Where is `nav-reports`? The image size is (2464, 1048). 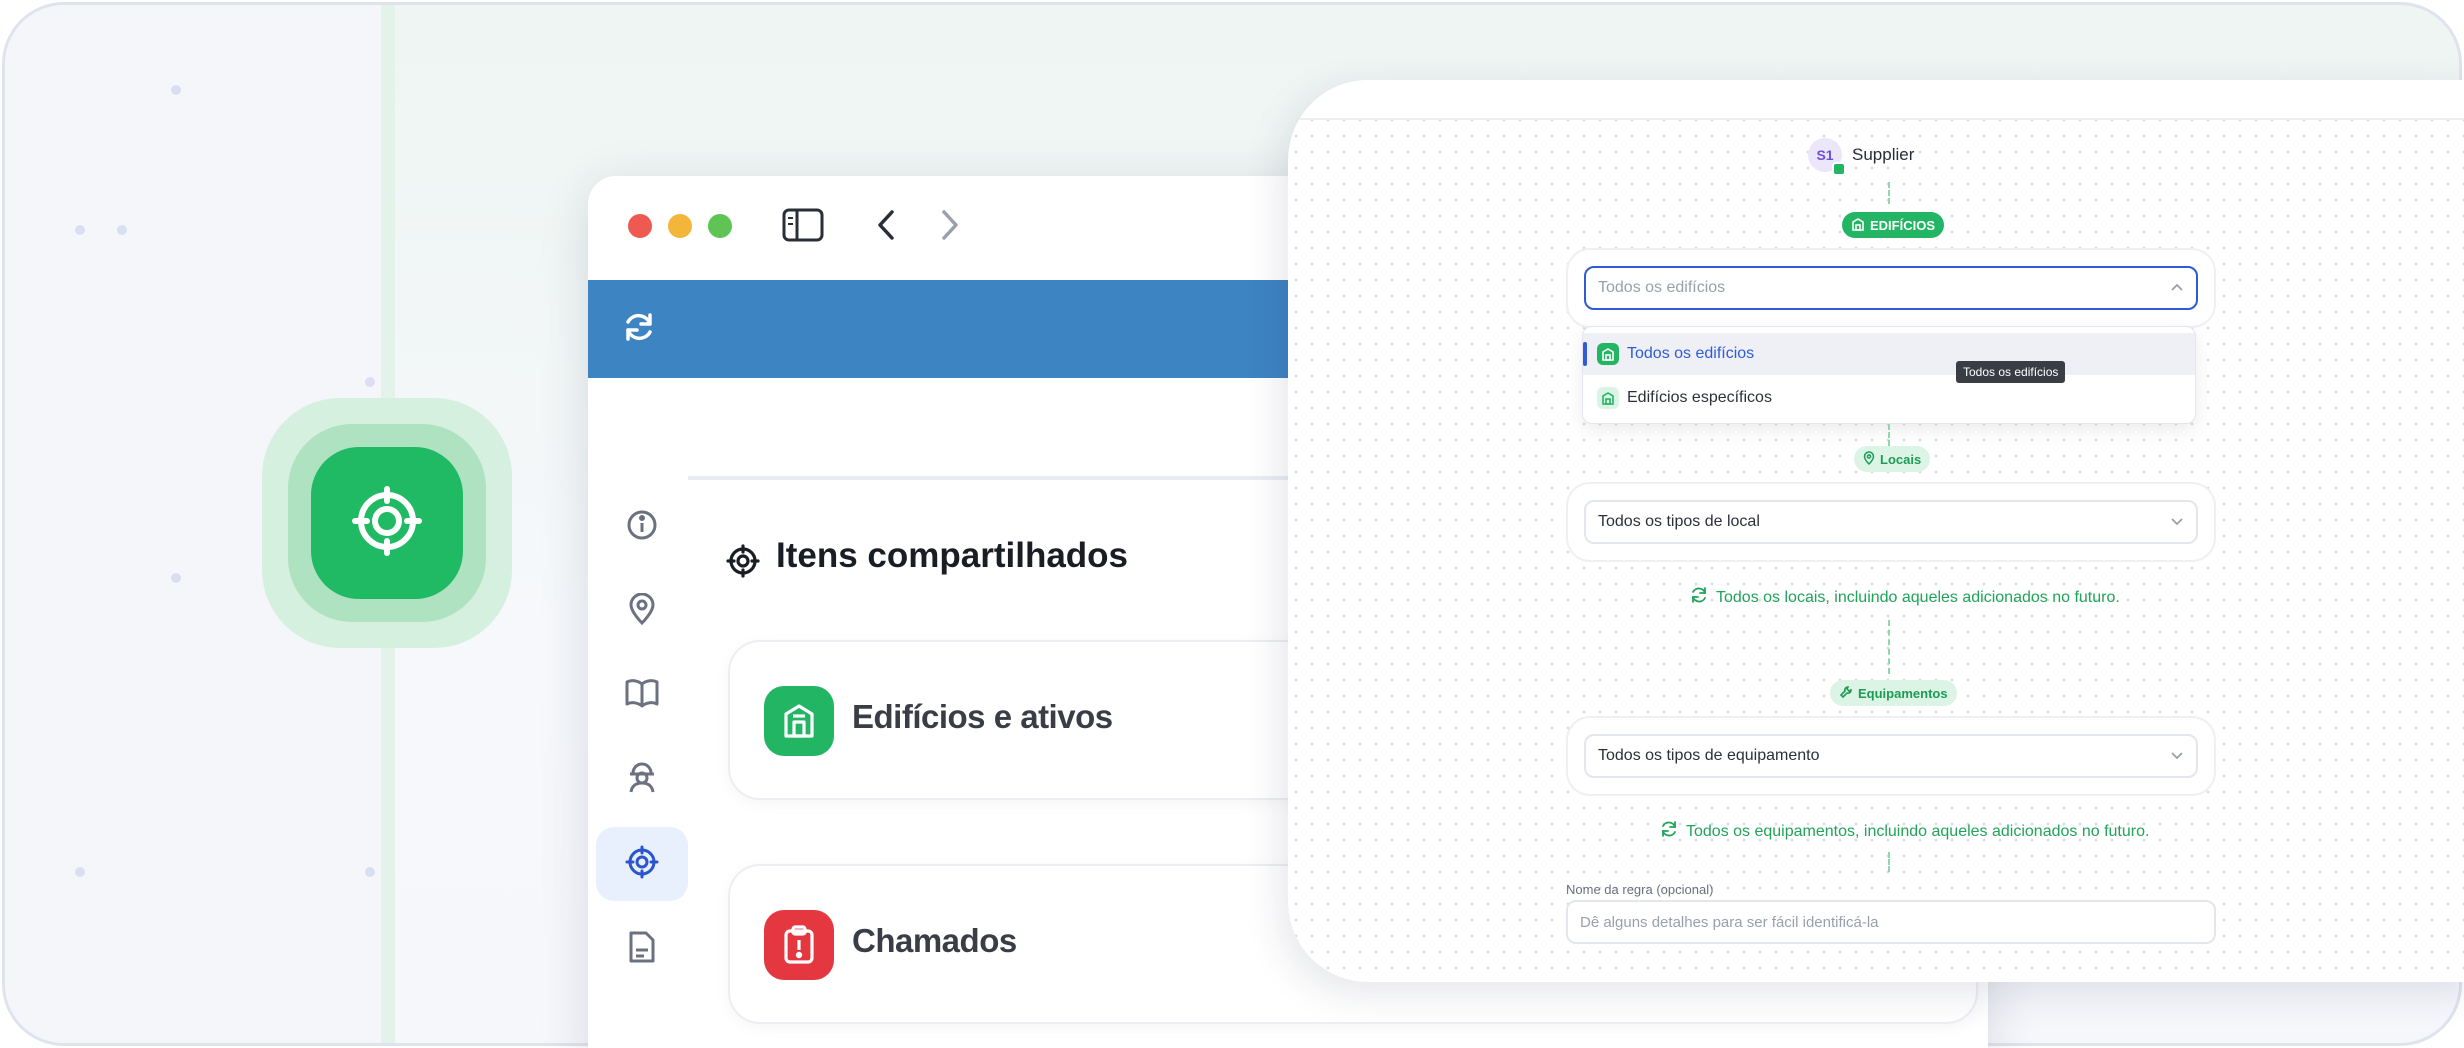 nav-reports is located at coordinates (642, 949).